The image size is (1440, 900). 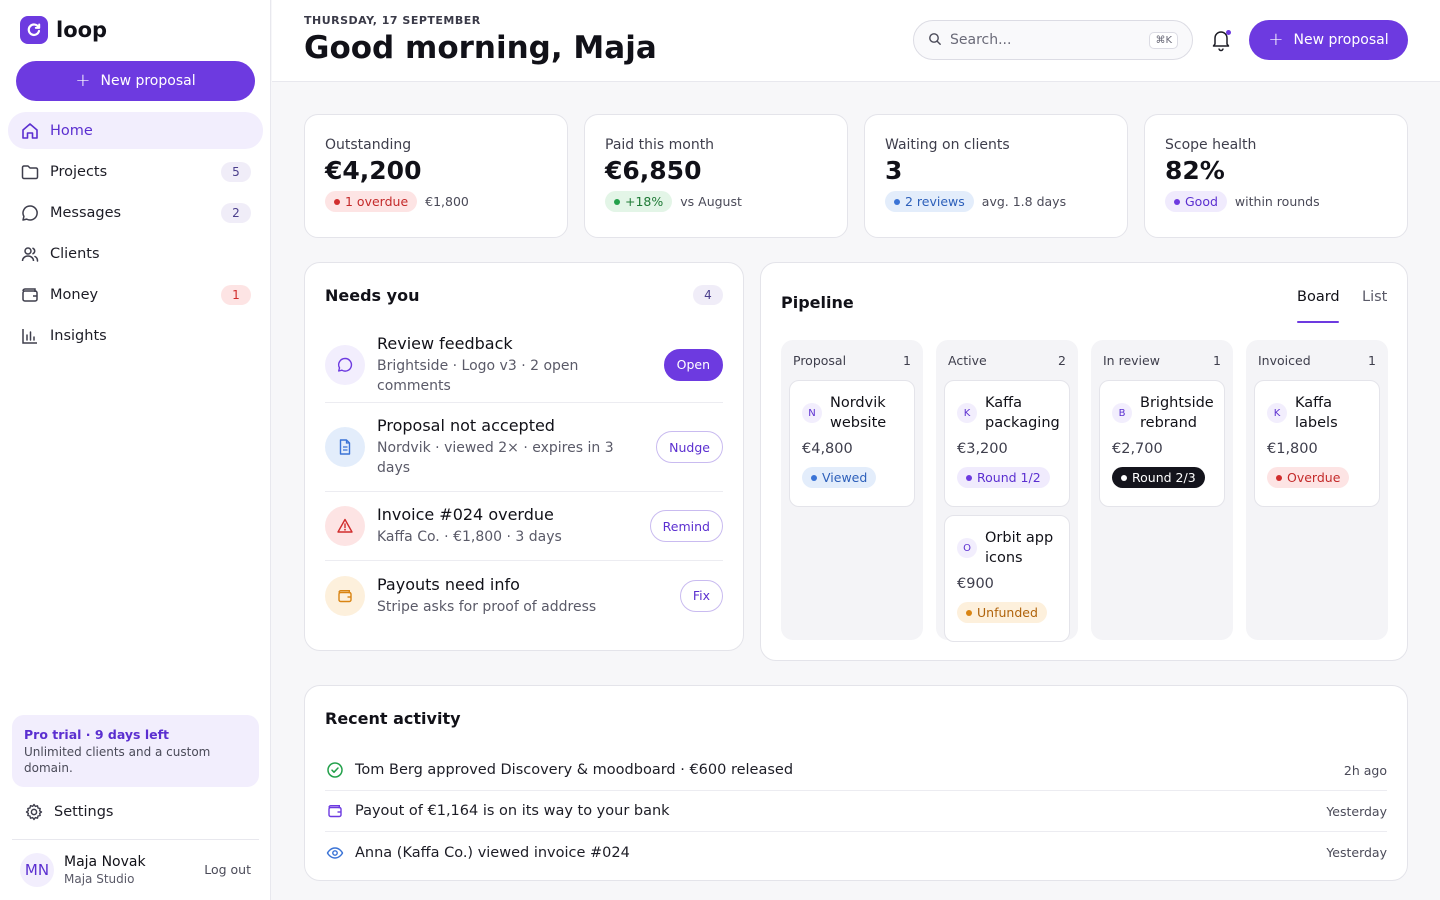 What do you see at coordinates (135, 335) in the screenshot?
I see `sidebar-item-insights: Insights` at bounding box center [135, 335].